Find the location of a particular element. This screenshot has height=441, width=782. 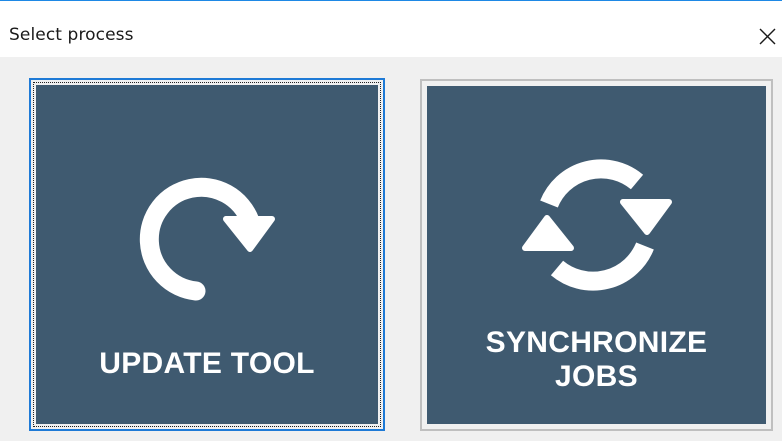

synchronize-jobs-label: SYNCHRONIZE JOBS is located at coordinates (596, 359).